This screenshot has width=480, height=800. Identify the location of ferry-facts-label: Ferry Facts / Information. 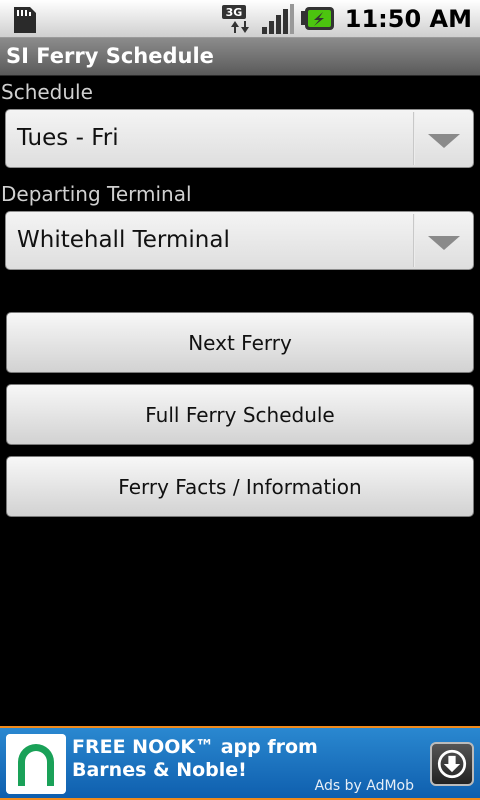
(240, 486).